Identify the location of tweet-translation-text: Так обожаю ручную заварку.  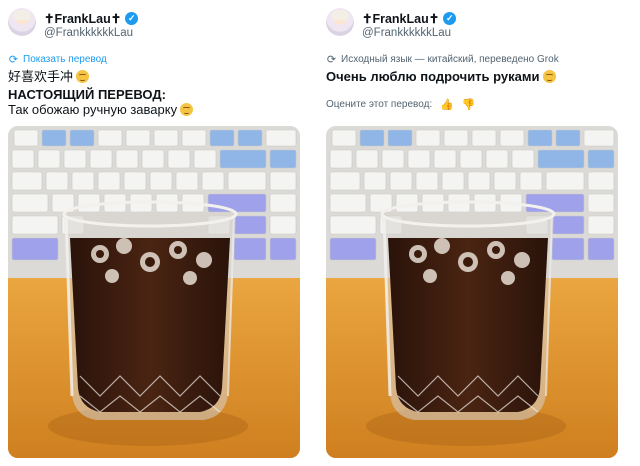
(101, 110).